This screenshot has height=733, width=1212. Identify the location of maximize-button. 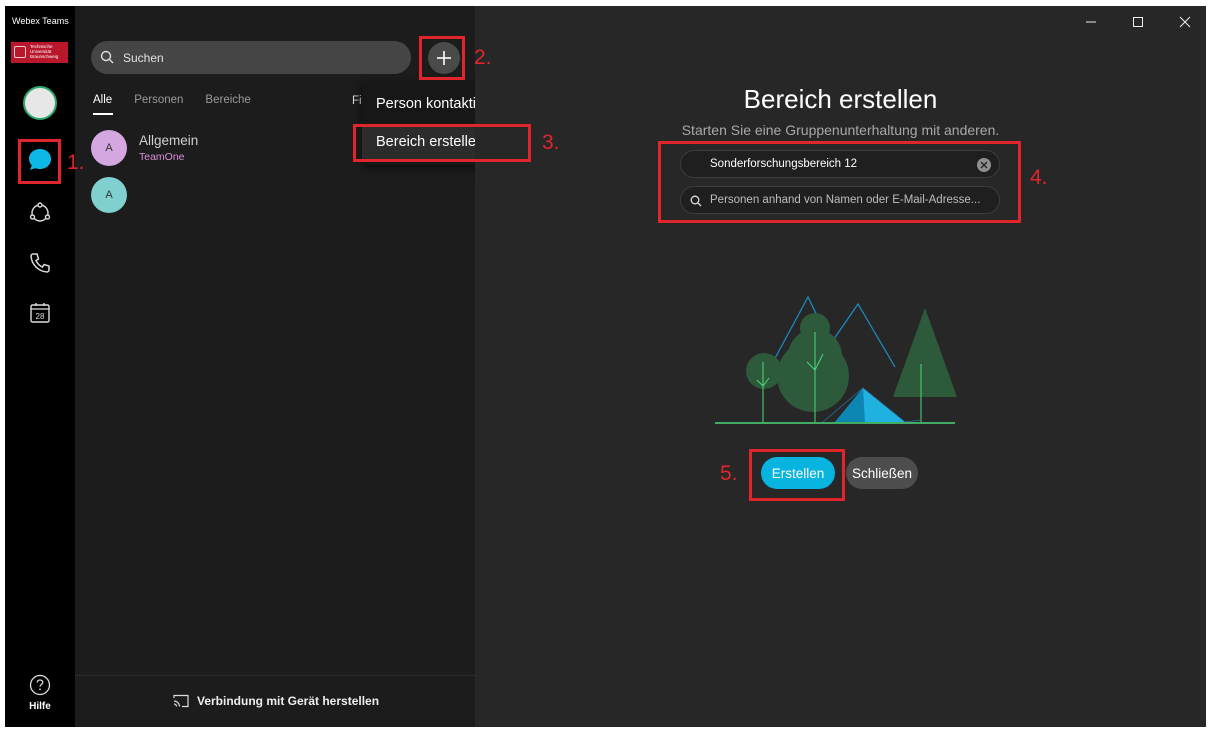
(1138, 22).